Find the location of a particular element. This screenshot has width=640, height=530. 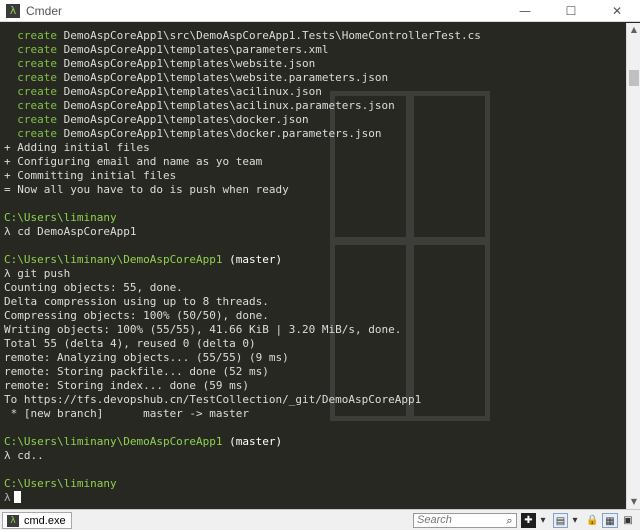

new-console-icon: ✚ is located at coordinates (528, 520).